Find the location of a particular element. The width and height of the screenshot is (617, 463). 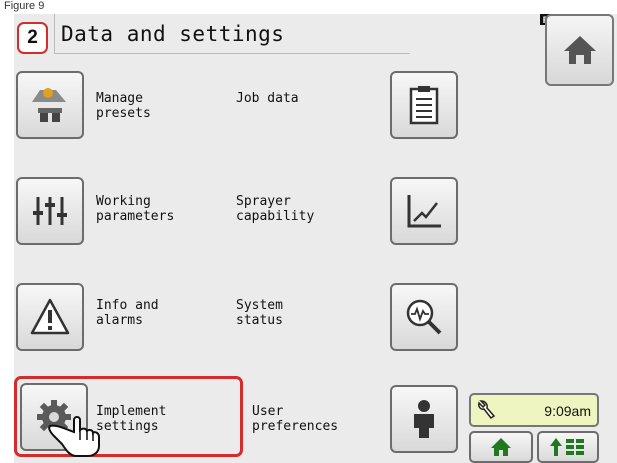

home-shortcut-button is located at coordinates (501, 447).